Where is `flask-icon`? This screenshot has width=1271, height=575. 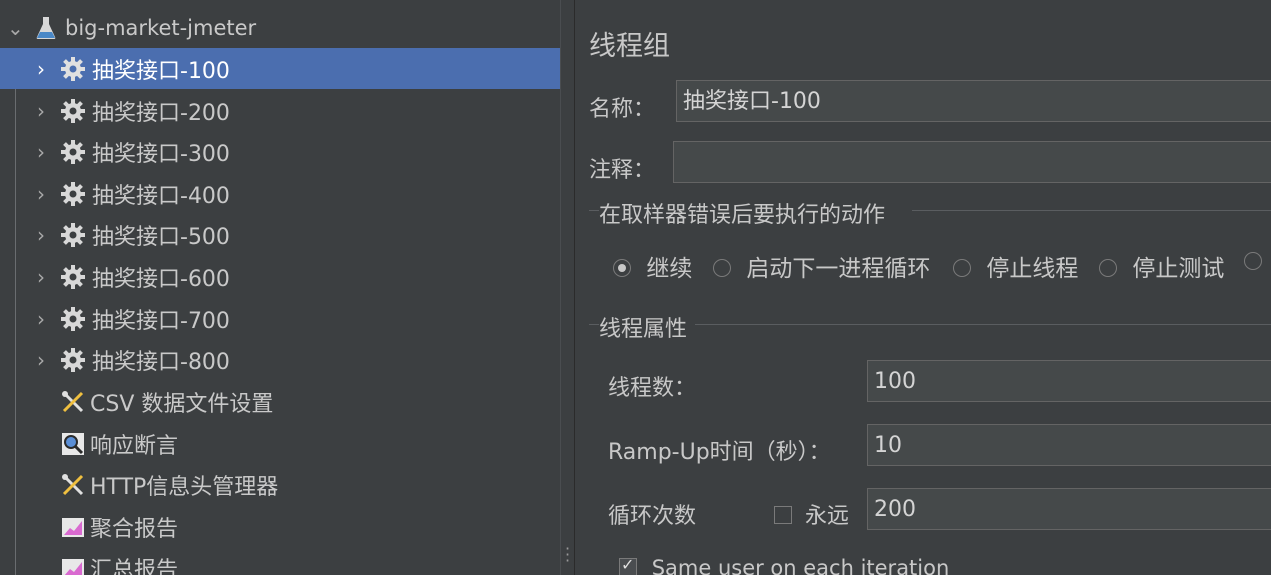 flask-icon is located at coordinates (46, 28).